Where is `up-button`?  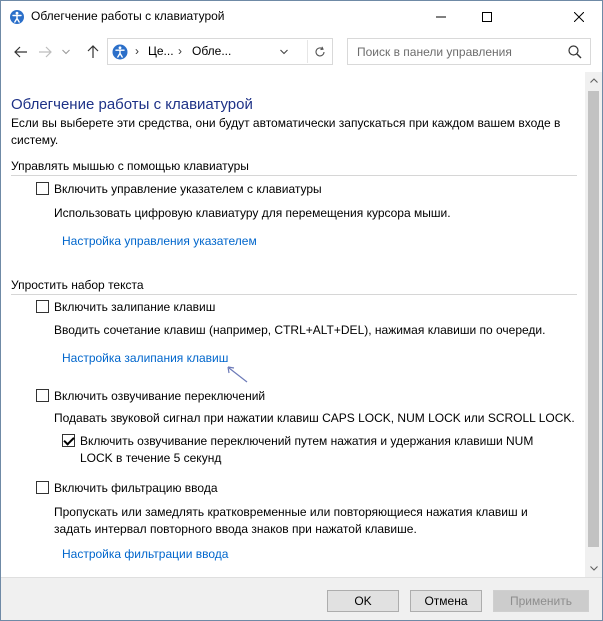
up-button is located at coordinates (93, 52).